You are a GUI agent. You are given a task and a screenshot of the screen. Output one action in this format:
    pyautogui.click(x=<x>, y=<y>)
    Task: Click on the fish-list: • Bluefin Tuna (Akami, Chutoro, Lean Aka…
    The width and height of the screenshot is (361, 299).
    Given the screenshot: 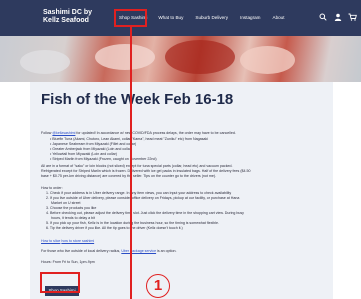 What is the action you would take?
    pyautogui.click(x=193, y=149)
    